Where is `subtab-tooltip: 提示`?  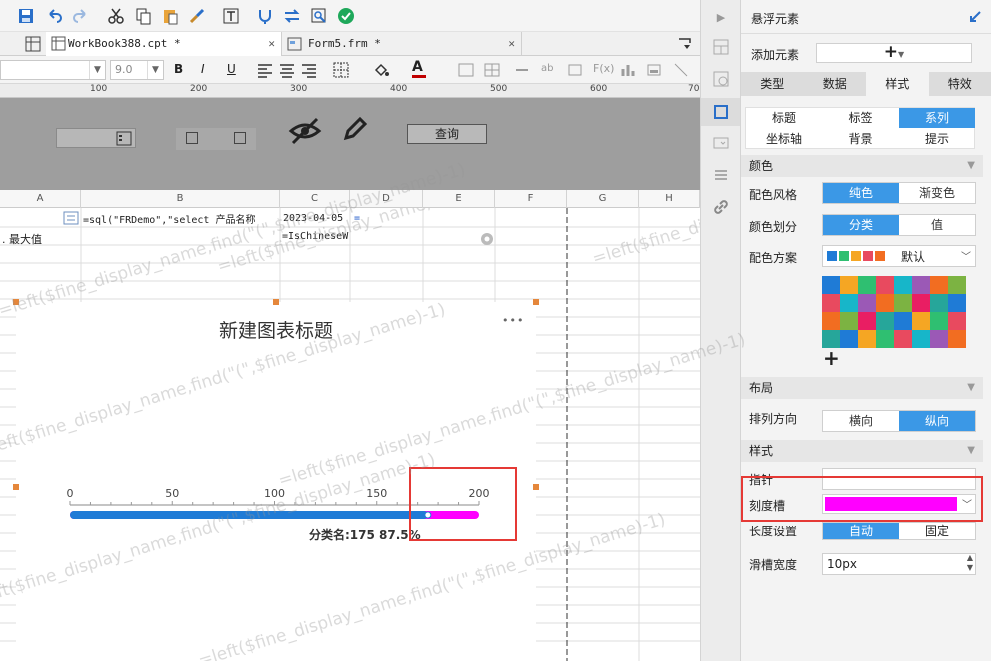
subtab-tooltip: 提示 is located at coordinates (937, 139).